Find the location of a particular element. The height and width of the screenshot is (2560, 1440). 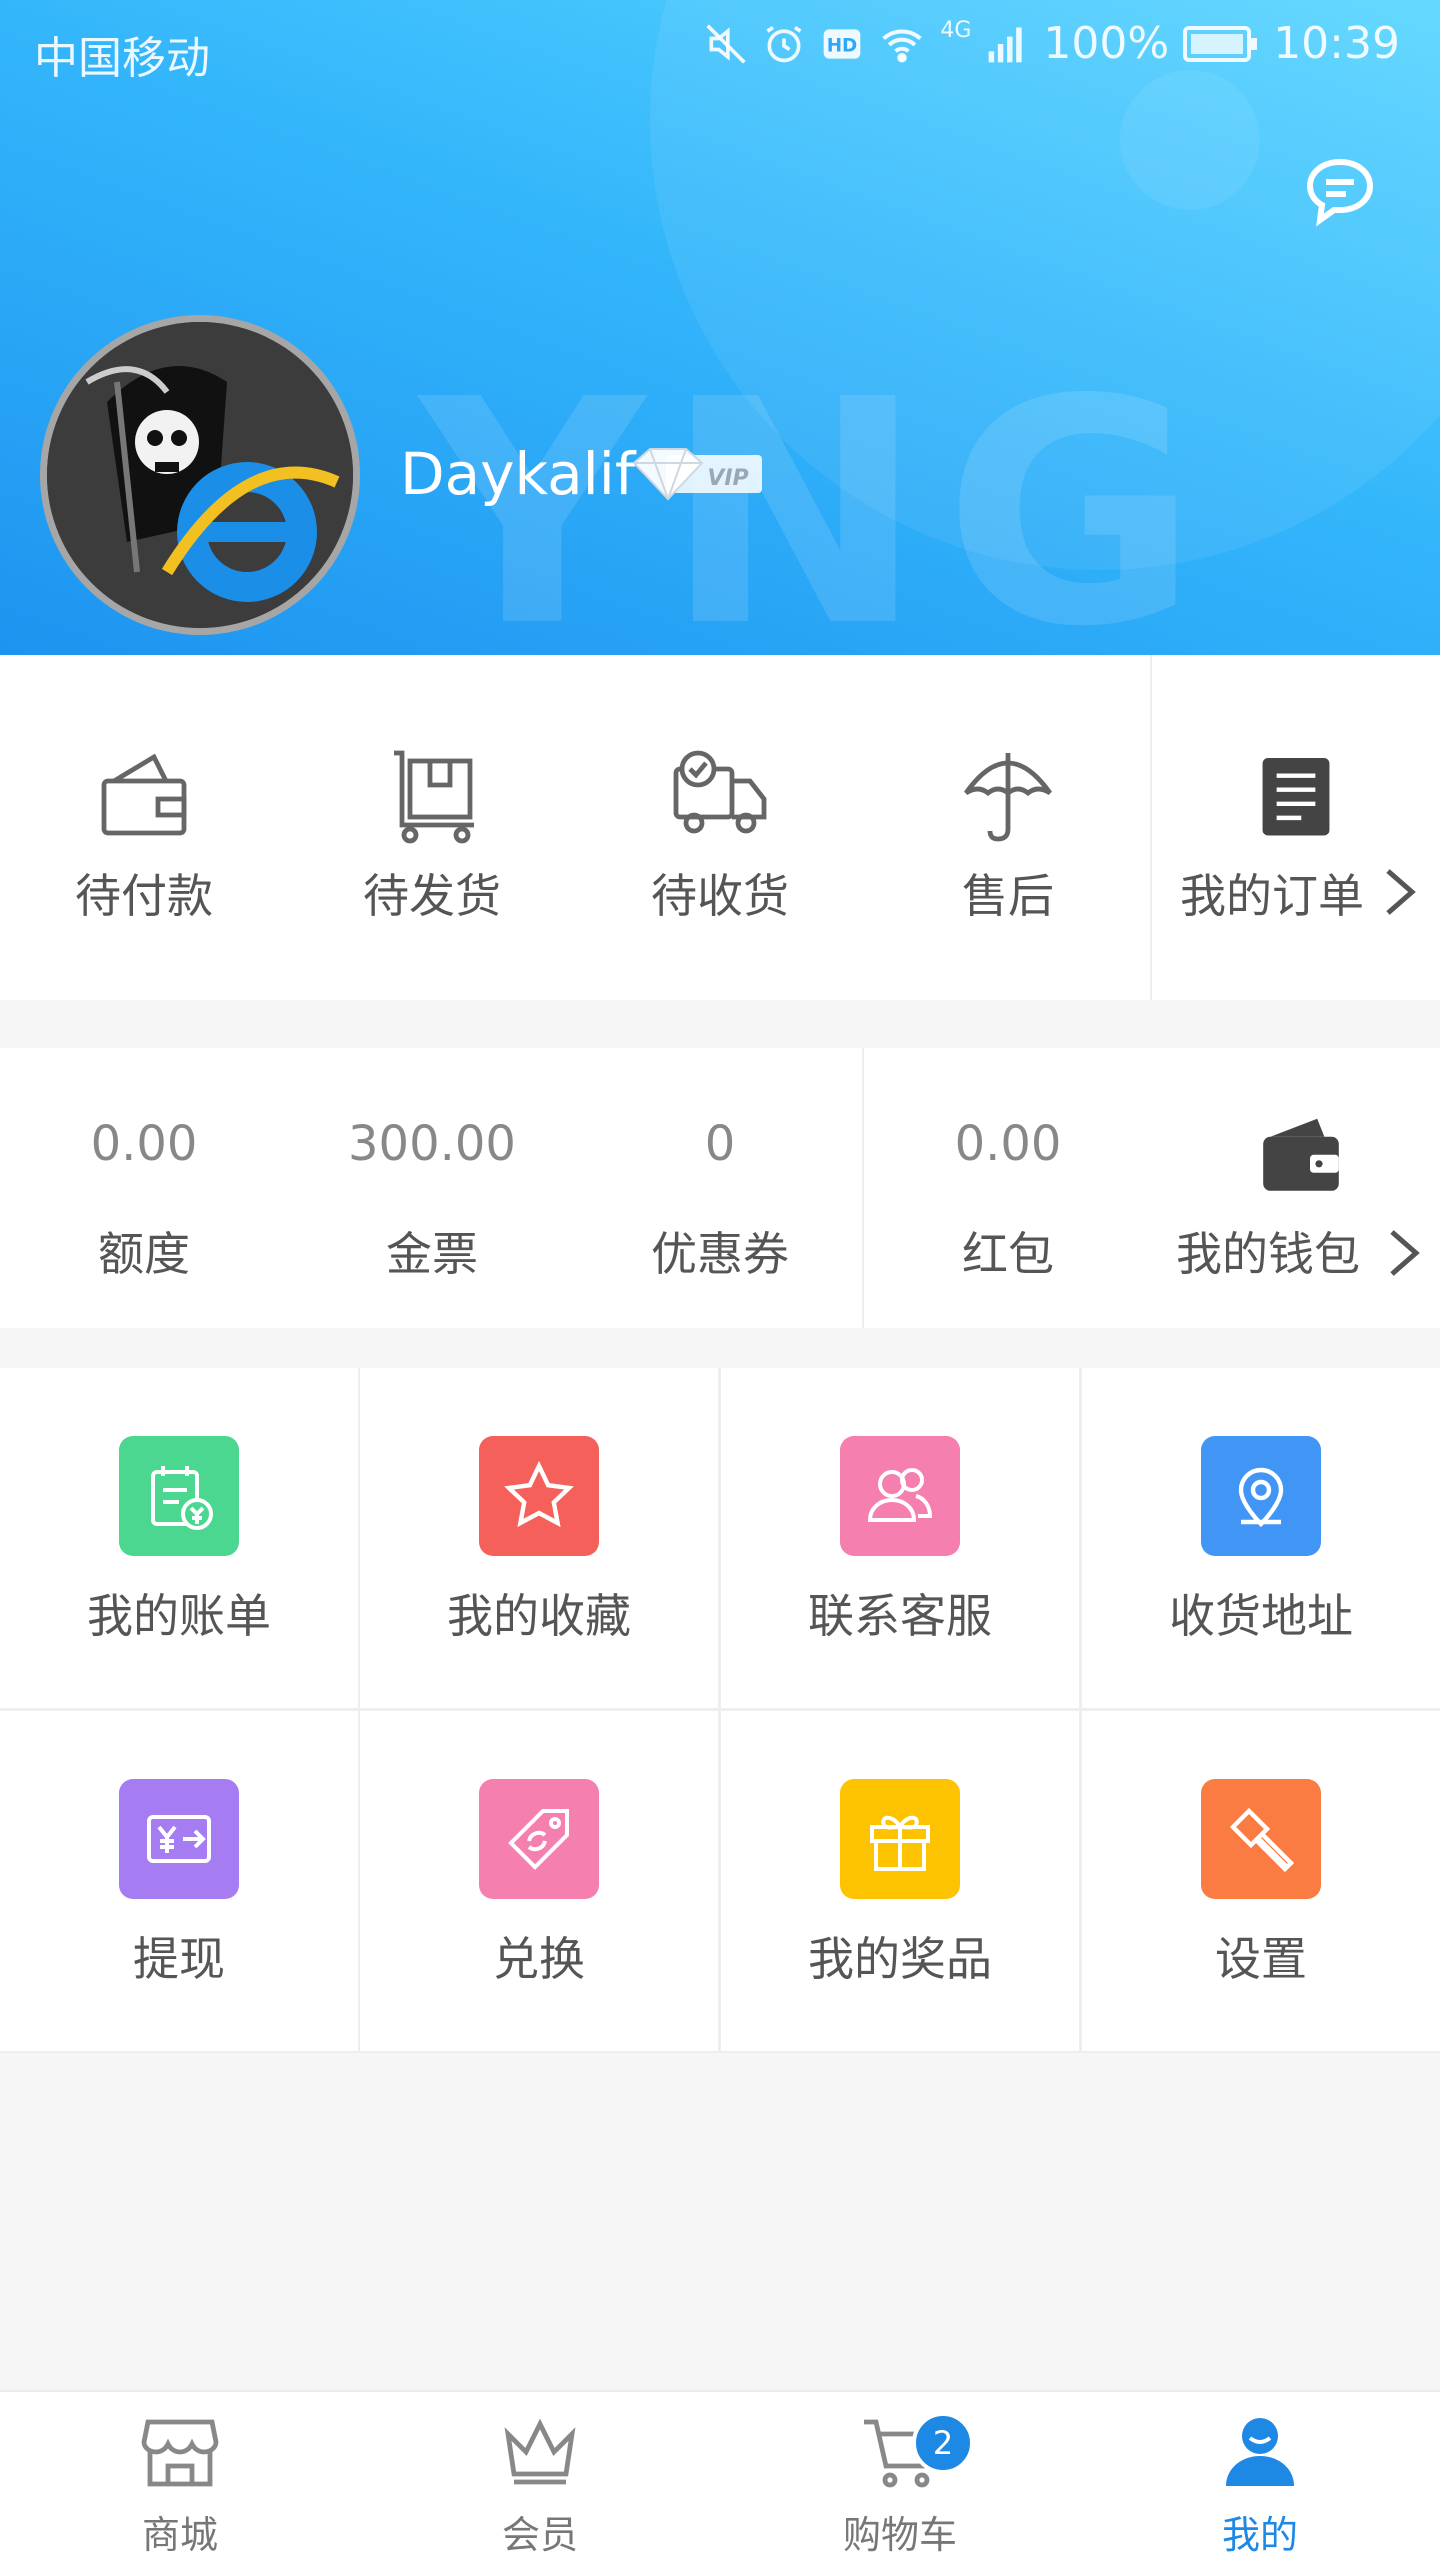

order-pending-payment: 待付款 is located at coordinates (144, 827).